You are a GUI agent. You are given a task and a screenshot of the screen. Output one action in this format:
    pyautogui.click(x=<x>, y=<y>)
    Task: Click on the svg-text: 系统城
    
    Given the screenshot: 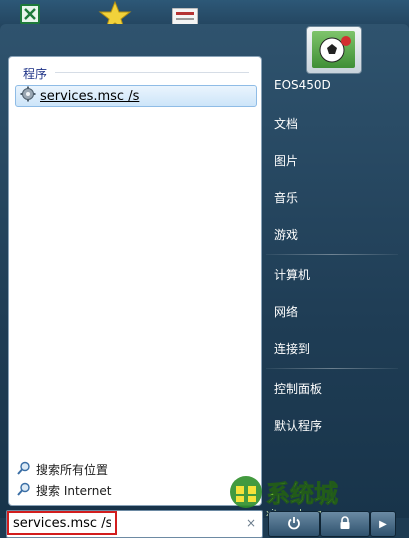 What is the action you would take?
    pyautogui.click(x=302, y=494)
    